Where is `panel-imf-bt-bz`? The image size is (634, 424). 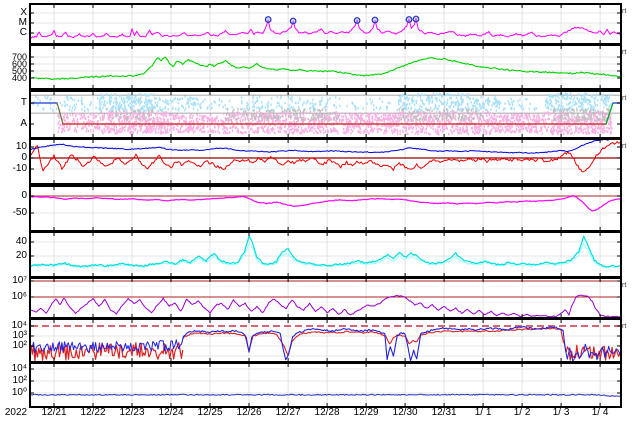
panel-imf-bt-bz is located at coordinates (325, 161).